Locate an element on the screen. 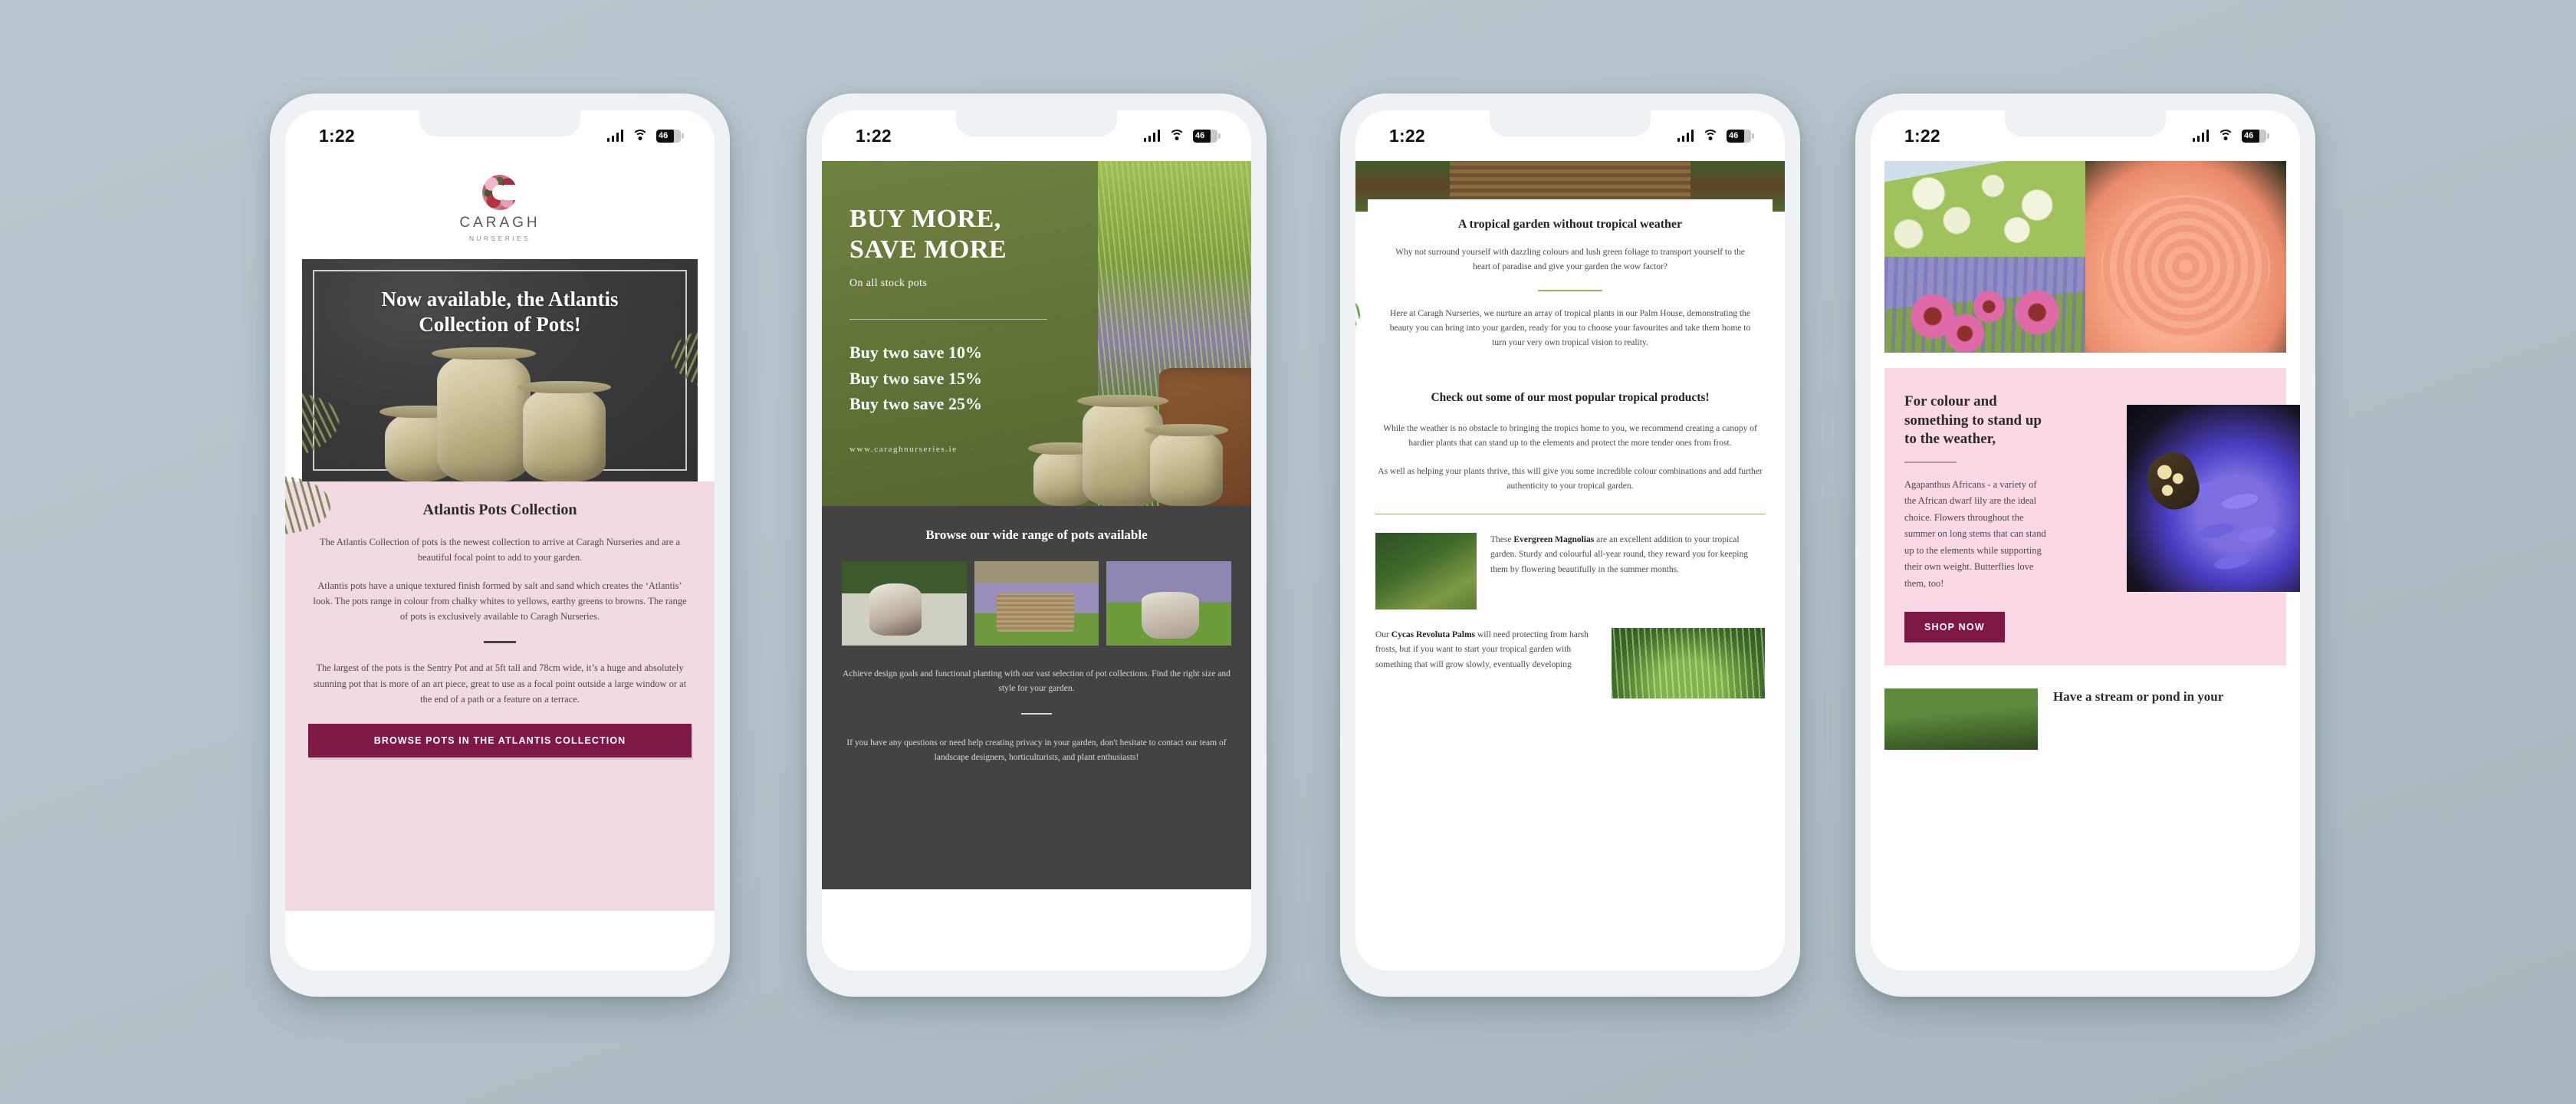 Image resolution: width=2576 pixels, height=1104 pixels. browse-title: Browse our wide range of pots available is located at coordinates (1037, 534).